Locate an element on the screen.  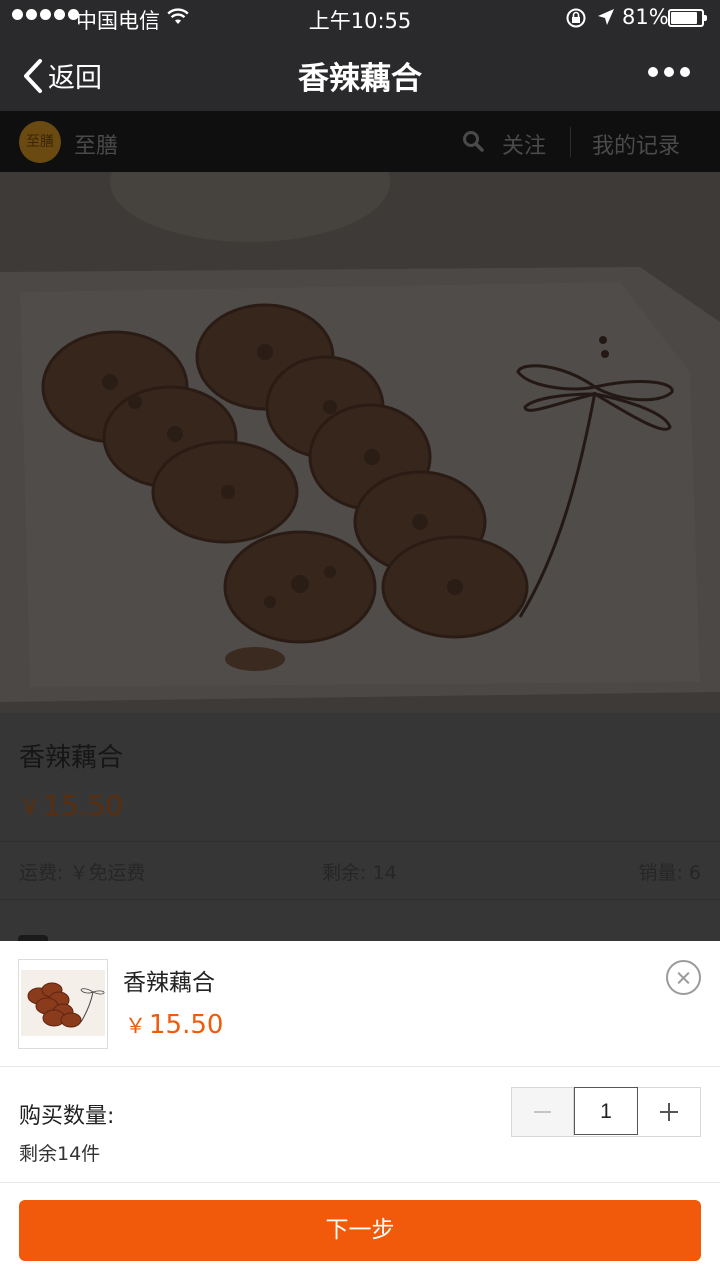
shop-name: 至膳 is located at coordinates (96, 144).